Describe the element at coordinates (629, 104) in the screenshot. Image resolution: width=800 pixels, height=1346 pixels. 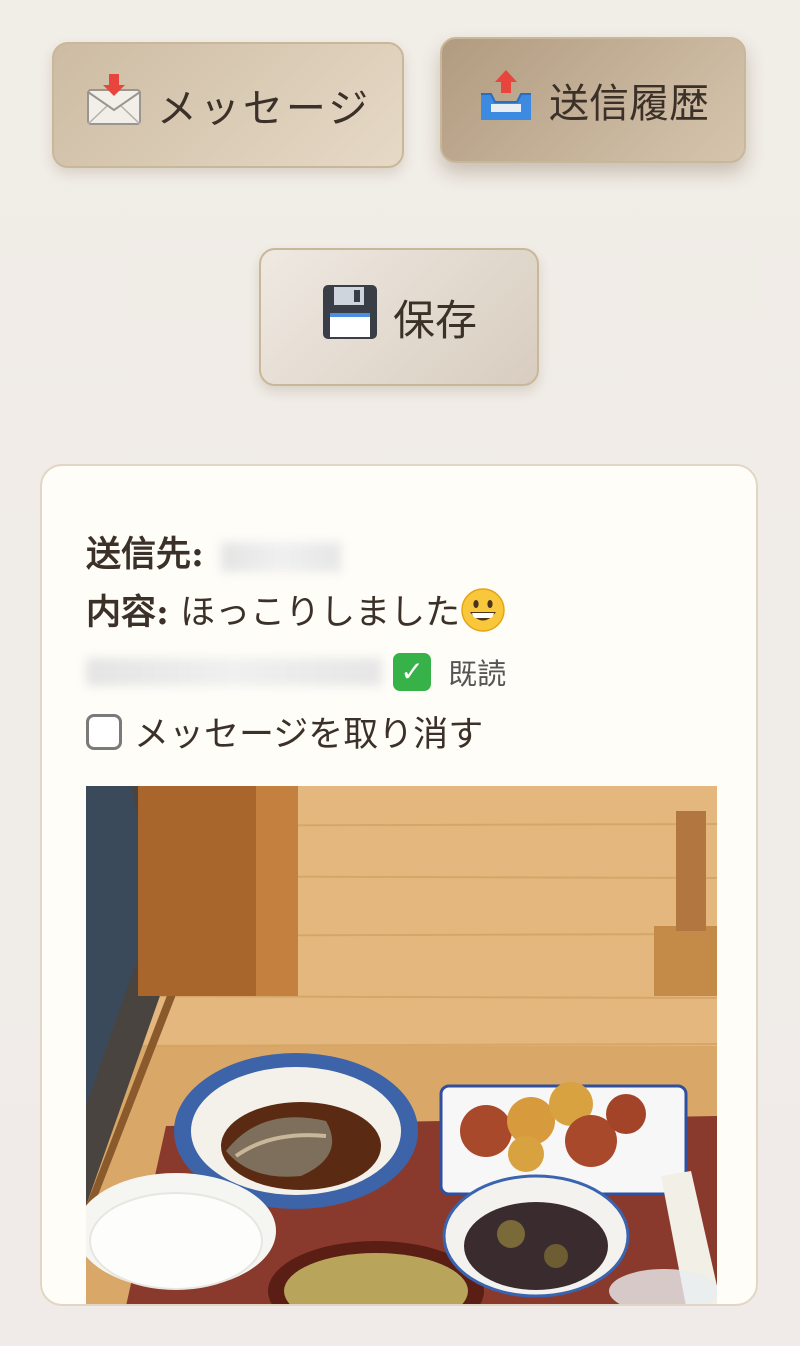
I see `send-history-button-label: 送信履歴` at that location.